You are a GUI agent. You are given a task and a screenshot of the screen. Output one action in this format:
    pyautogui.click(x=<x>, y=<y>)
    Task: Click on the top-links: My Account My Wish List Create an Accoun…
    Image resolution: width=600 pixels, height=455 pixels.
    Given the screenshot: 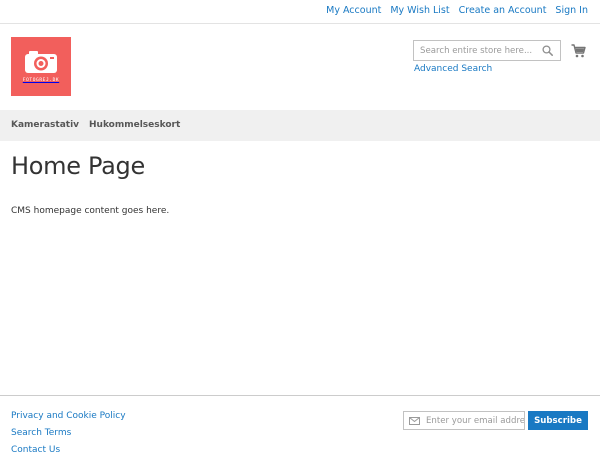 What is the action you would take?
    pyautogui.click(x=452, y=10)
    